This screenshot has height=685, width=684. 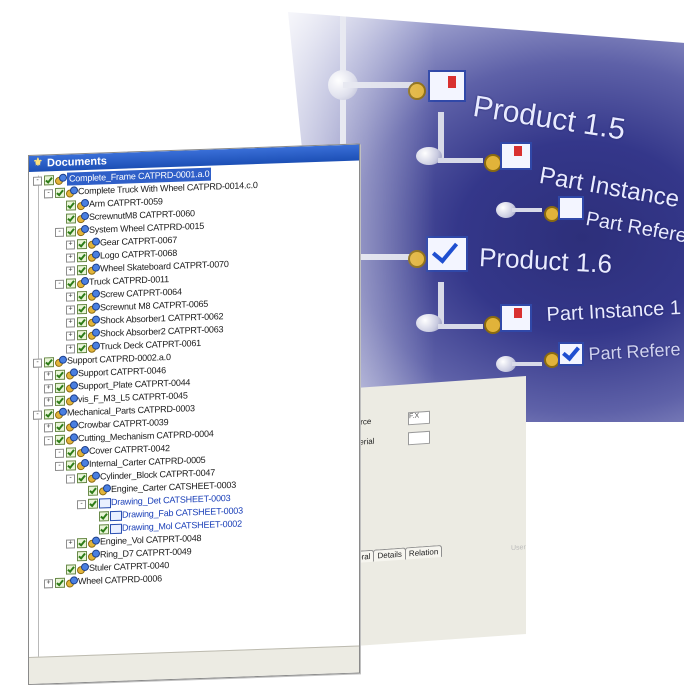 What do you see at coordinates (194, 664) in the screenshot?
I see `window-status-strip` at bounding box center [194, 664].